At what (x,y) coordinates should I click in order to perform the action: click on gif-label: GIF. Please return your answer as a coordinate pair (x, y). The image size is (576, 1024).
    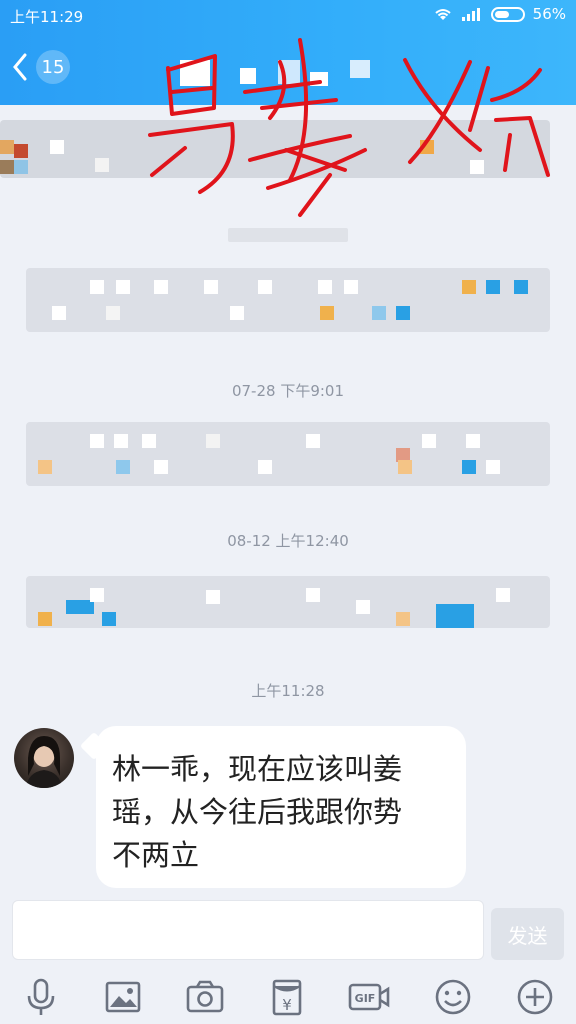
    Looking at the image, I should click on (365, 998).